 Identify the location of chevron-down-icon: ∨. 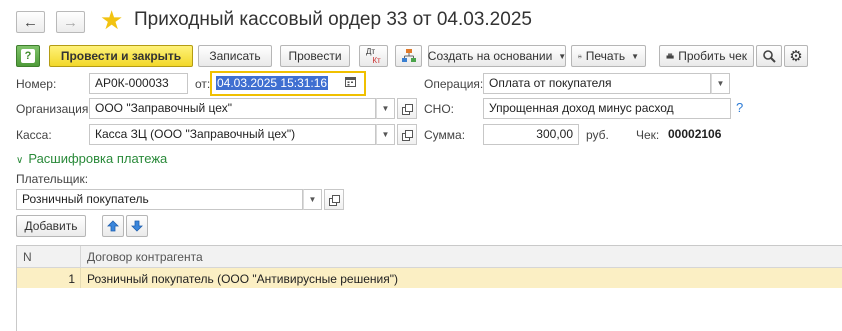
(20, 160).